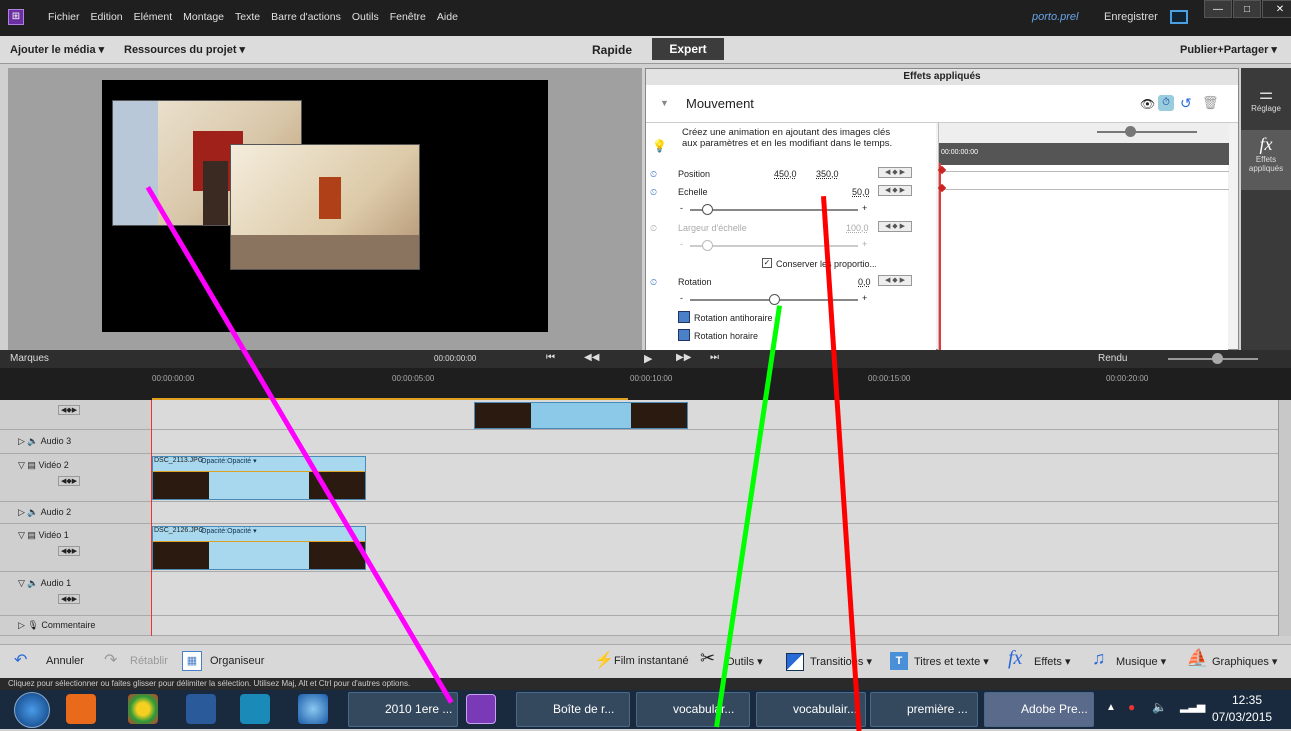 The image size is (1291, 731). I want to click on stopwatch-icon: ⏱, so click(1166, 103).